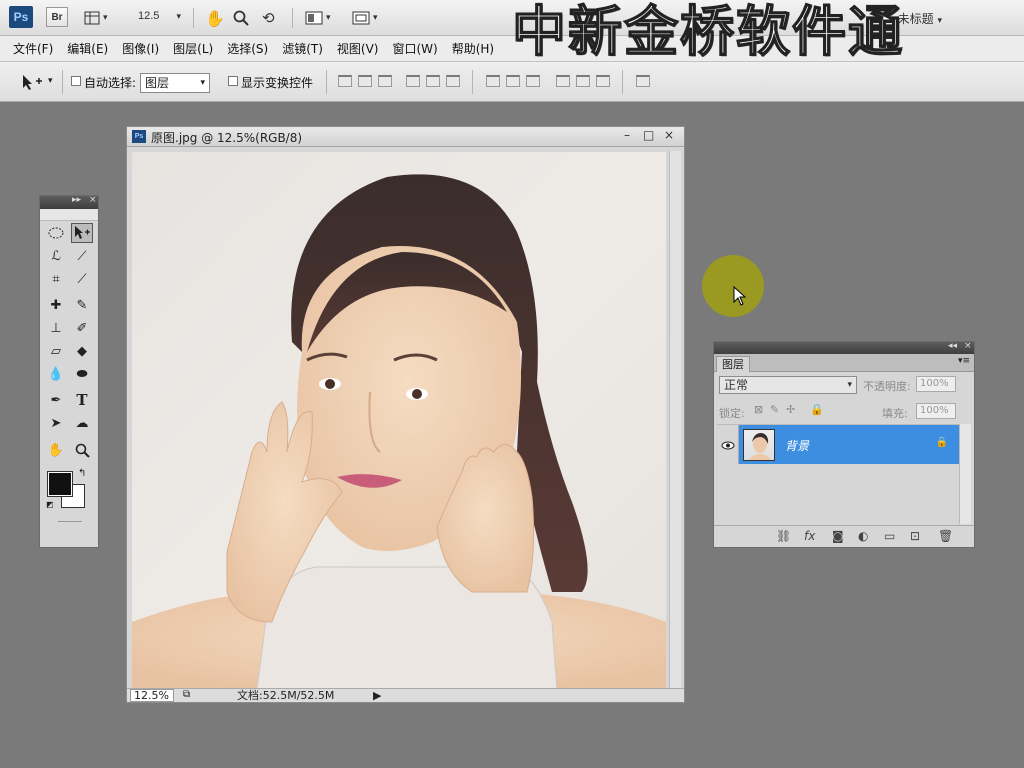  What do you see at coordinates (941, 442) in the screenshot?
I see `layer-lock-icon: 🔒` at bounding box center [941, 442].